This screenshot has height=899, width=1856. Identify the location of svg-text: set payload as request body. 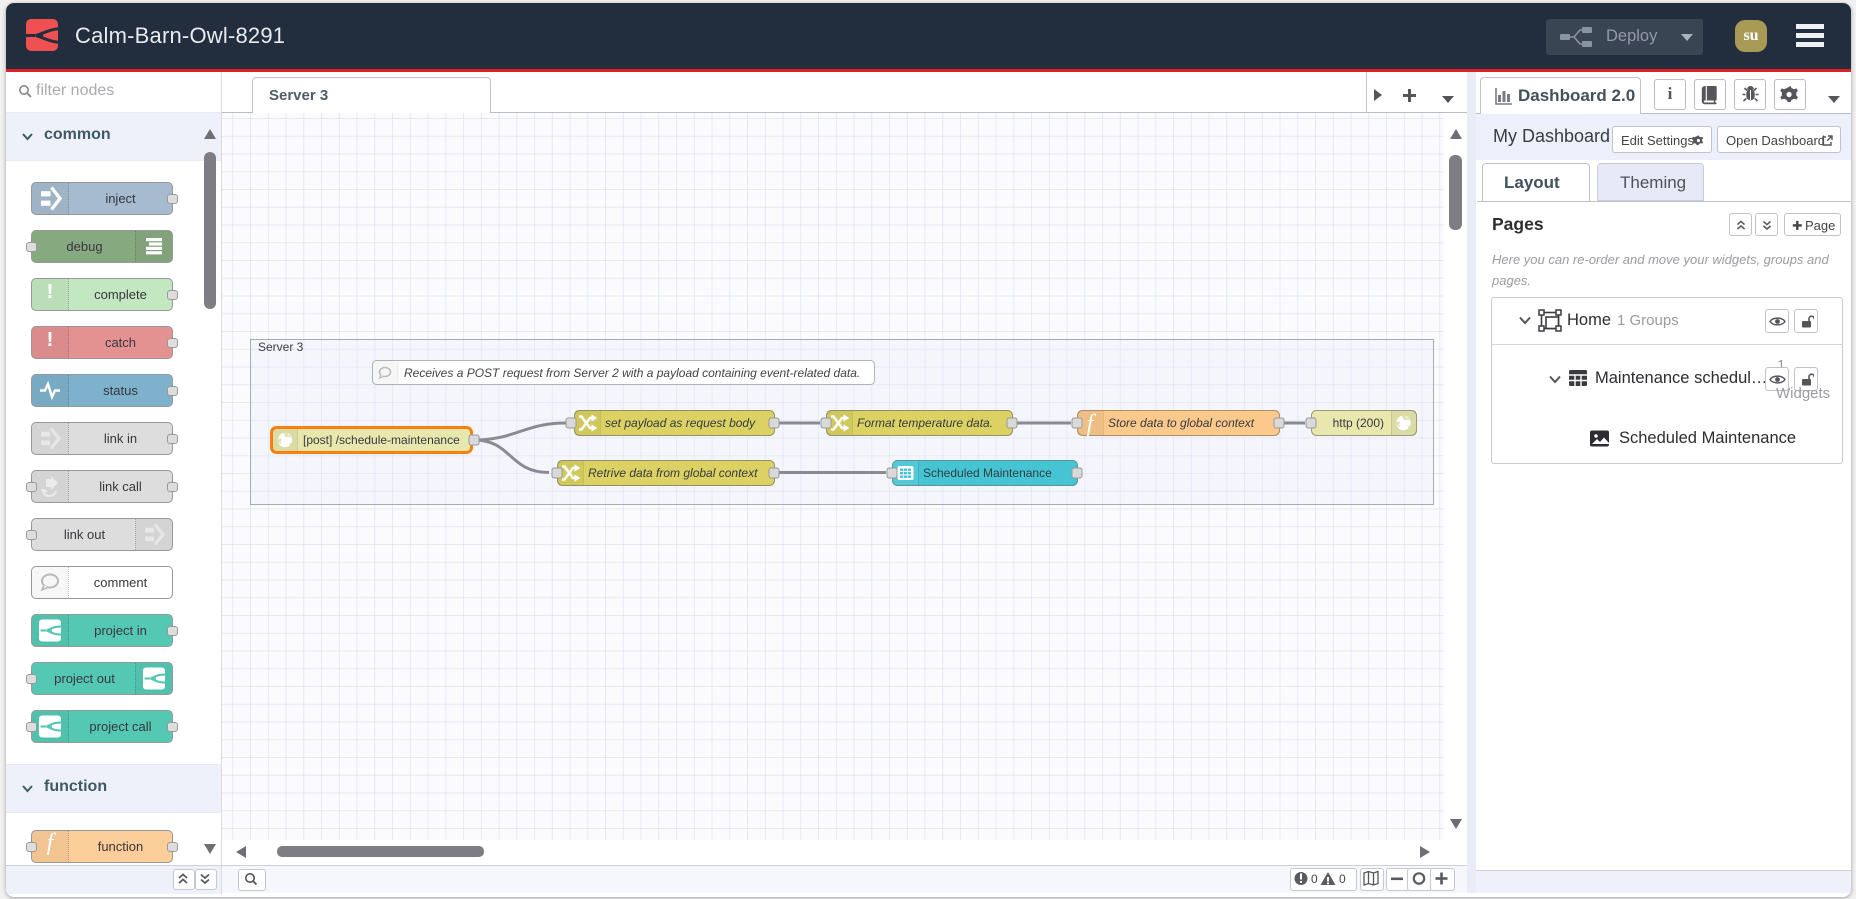
(680, 423).